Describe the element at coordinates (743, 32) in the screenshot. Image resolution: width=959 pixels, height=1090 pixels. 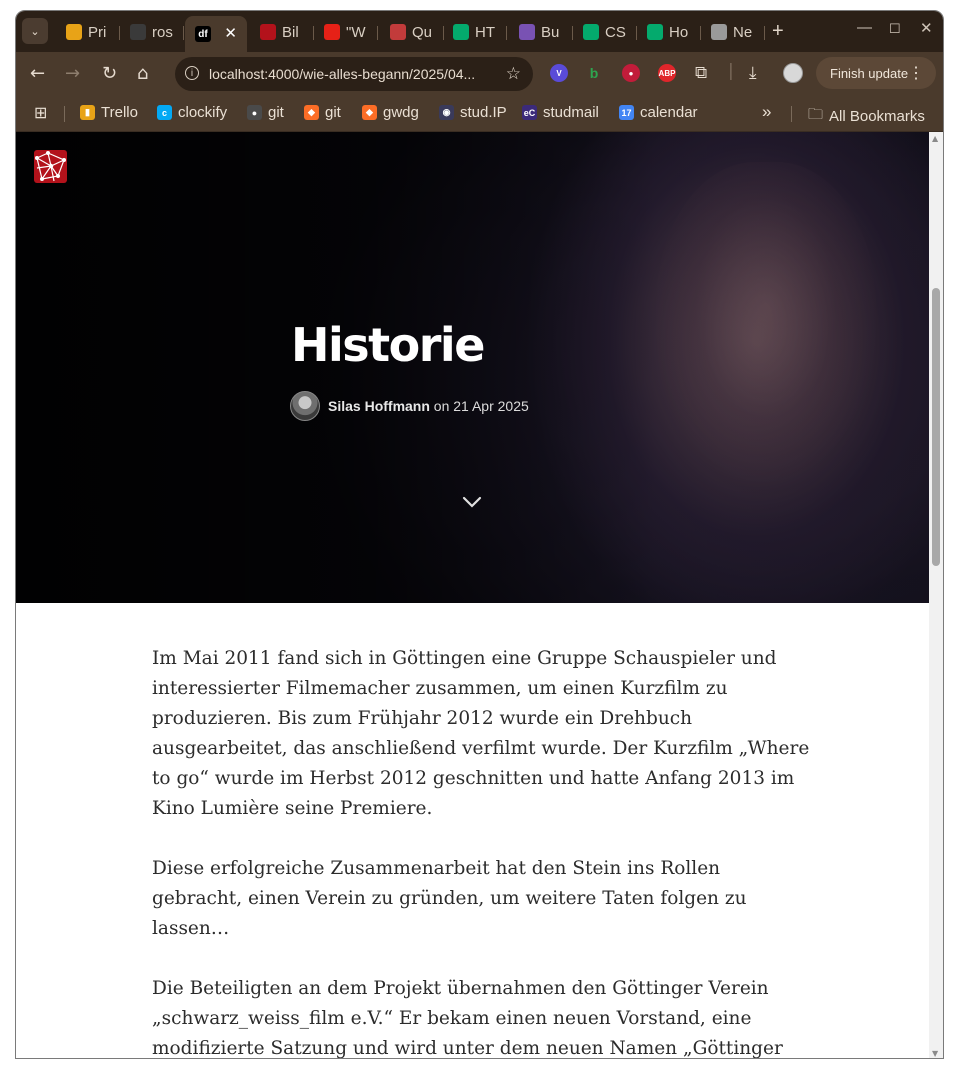
I see `tab-label: Ne` at that location.